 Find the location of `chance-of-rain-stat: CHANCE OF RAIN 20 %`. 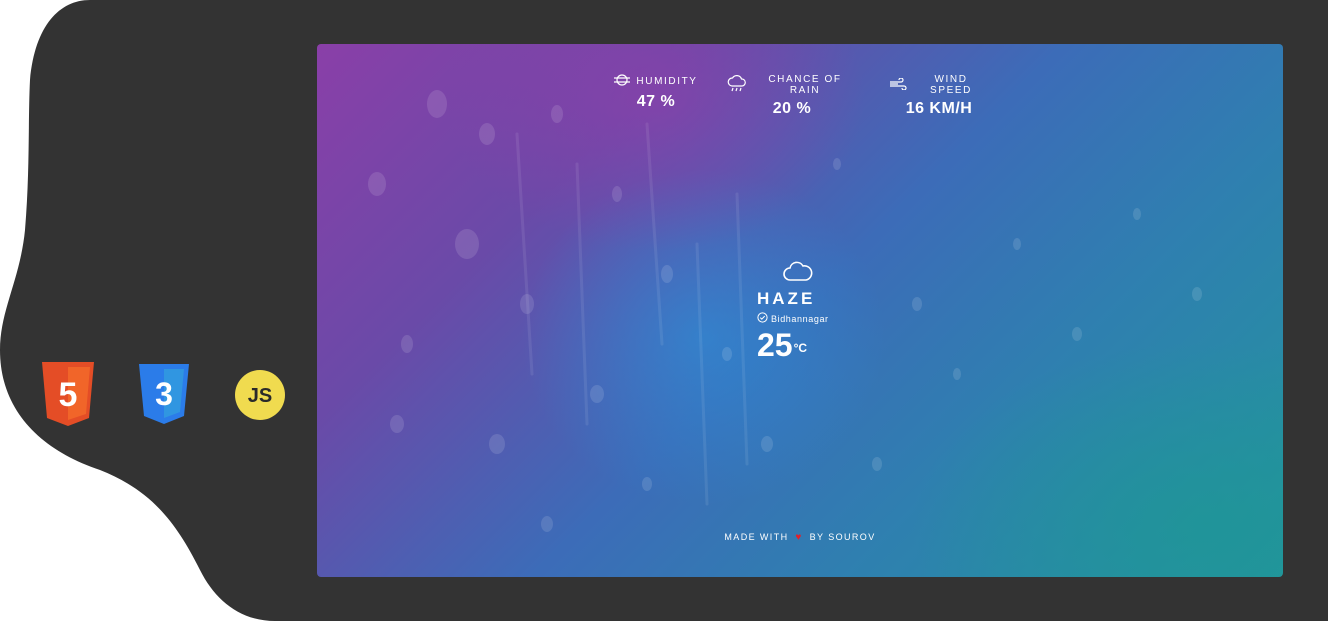

chance-of-rain-stat: CHANCE OF RAIN 20 % is located at coordinates (792, 96).